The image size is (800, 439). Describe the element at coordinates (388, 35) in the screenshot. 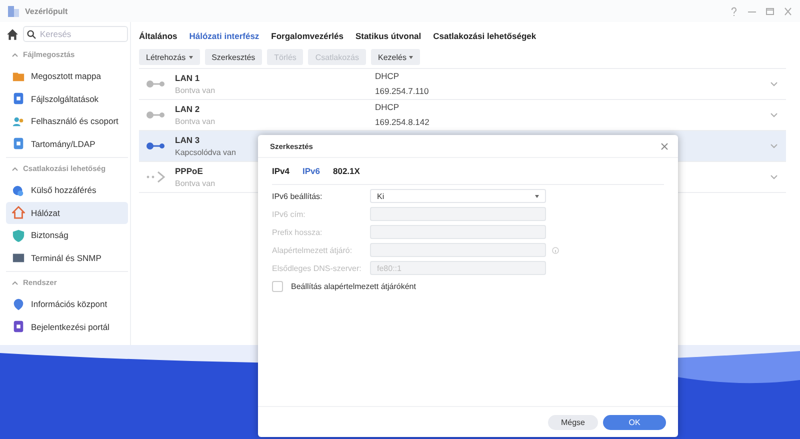

I see `tab: Statikus útvonal` at that location.